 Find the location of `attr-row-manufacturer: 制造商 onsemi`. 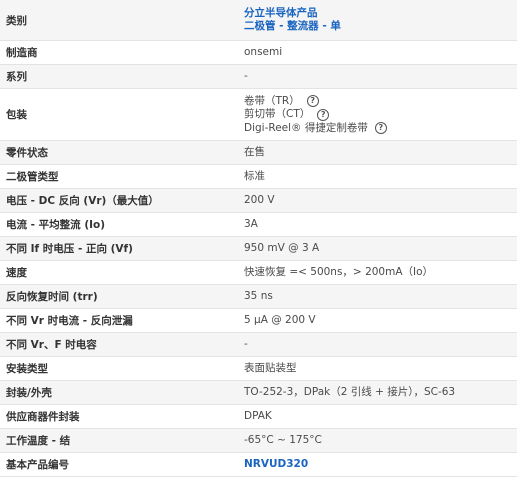

attr-row-manufacturer: 制造商 onsemi is located at coordinates (258, 53).